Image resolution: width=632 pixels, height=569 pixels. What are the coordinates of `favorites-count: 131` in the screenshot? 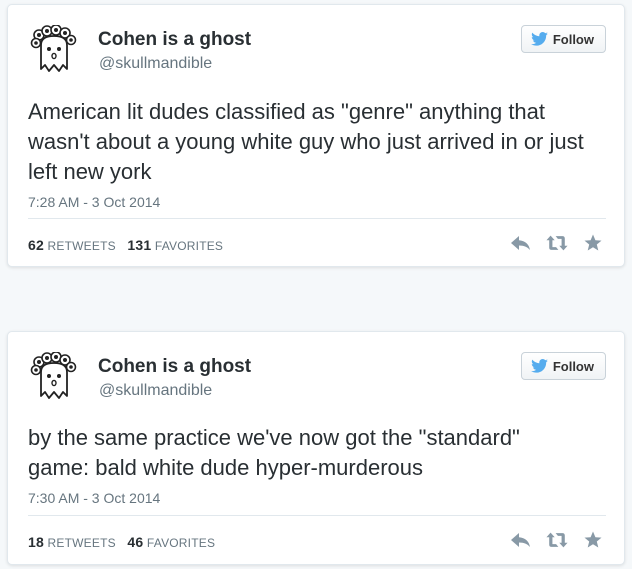 It's located at (139, 245).